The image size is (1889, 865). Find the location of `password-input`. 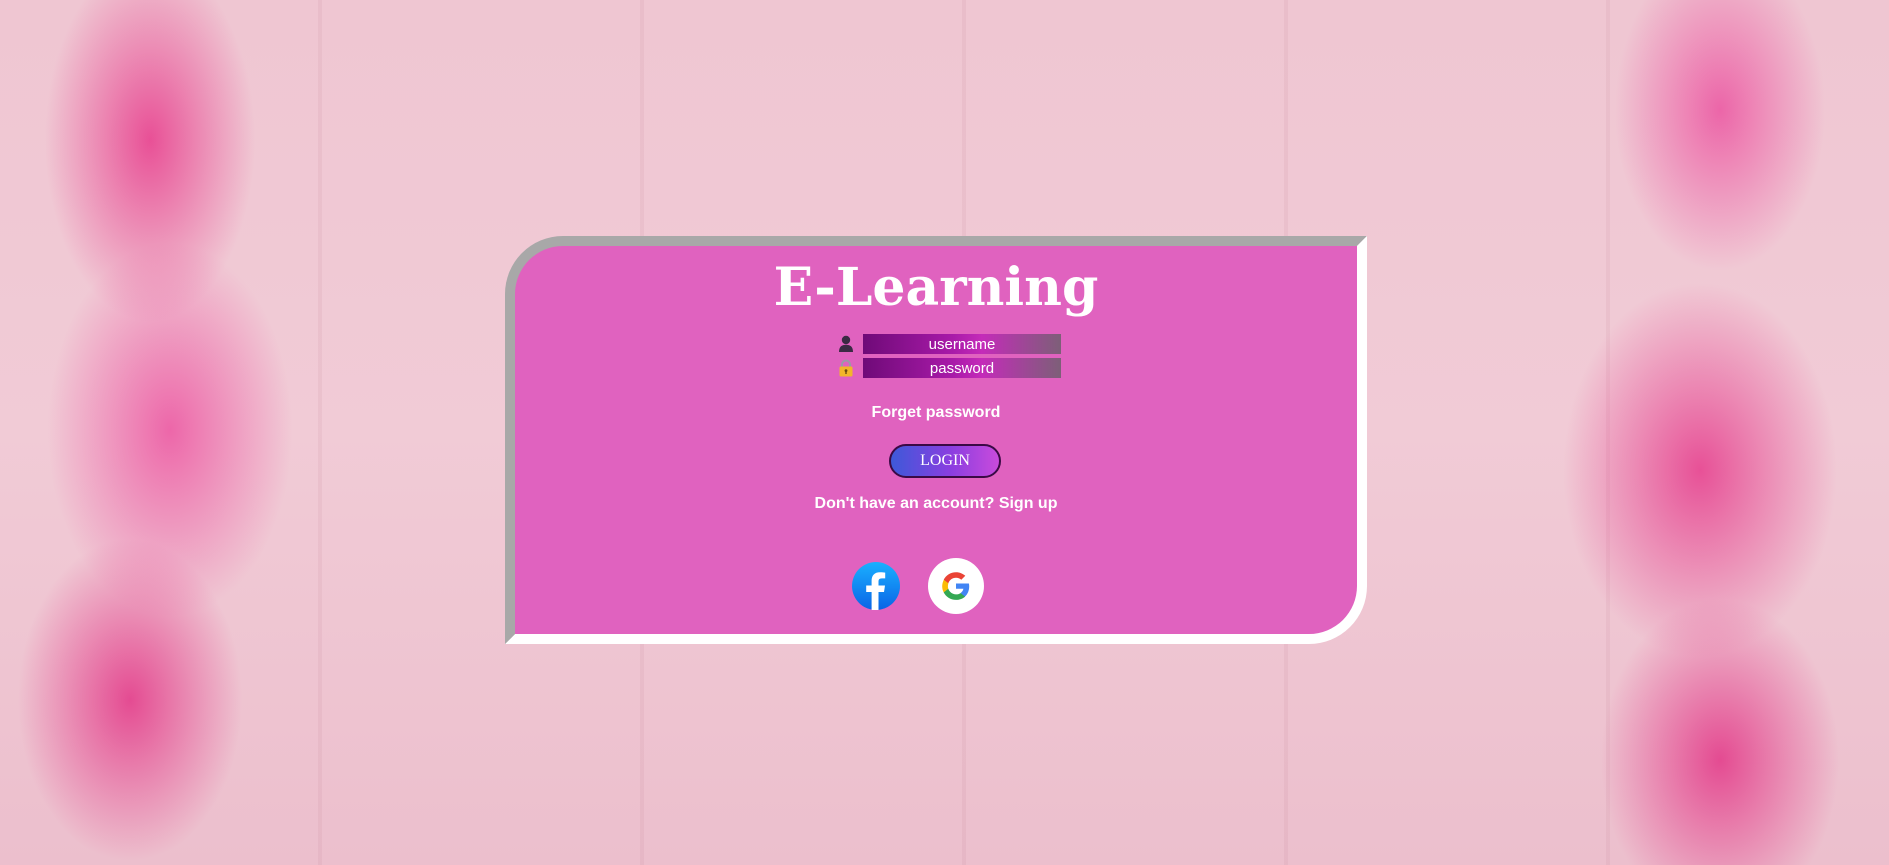

password-input is located at coordinates (962, 368).